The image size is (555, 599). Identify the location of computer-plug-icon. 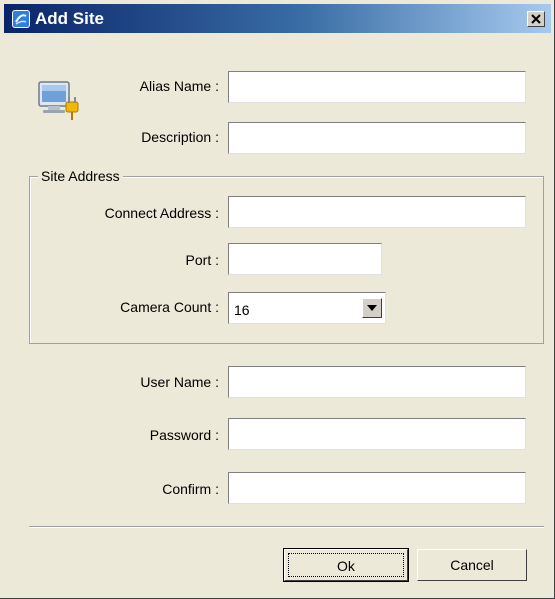
(60, 101).